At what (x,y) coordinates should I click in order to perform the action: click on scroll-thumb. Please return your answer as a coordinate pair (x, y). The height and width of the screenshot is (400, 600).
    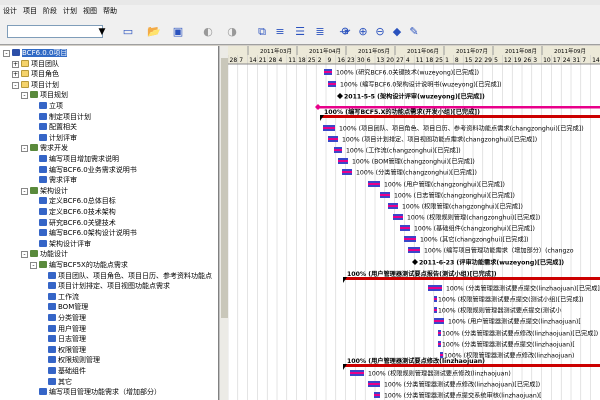
    Looking at the image, I should click on (224, 188).